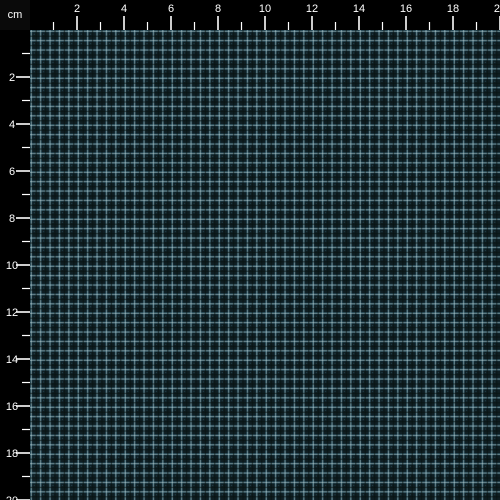 The width and height of the screenshot is (500, 500). Describe the element at coordinates (12, 454) in the screenshot. I see `left-ruler-label: 18` at that location.